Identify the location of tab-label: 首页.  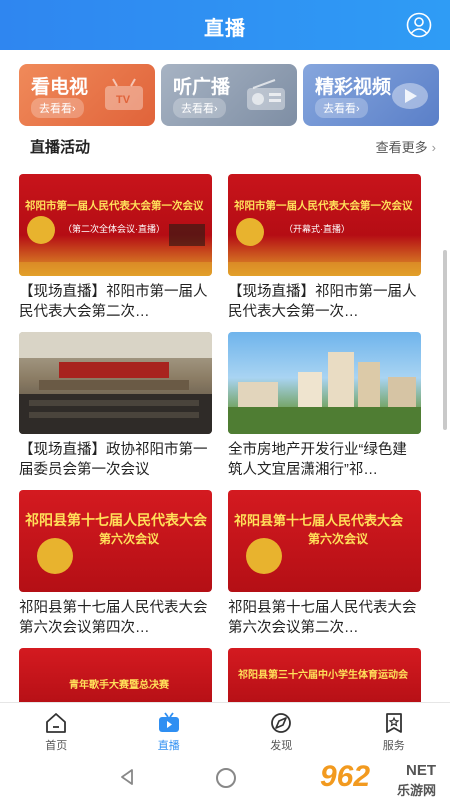
(56, 746).